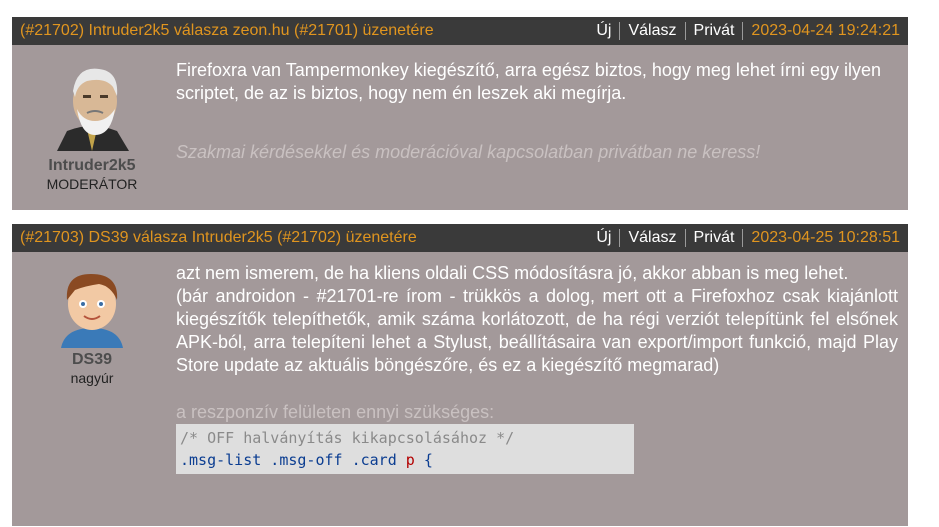 The height and width of the screenshot is (527, 939). I want to click on reply-to-id: (#21702), so click(309, 237).